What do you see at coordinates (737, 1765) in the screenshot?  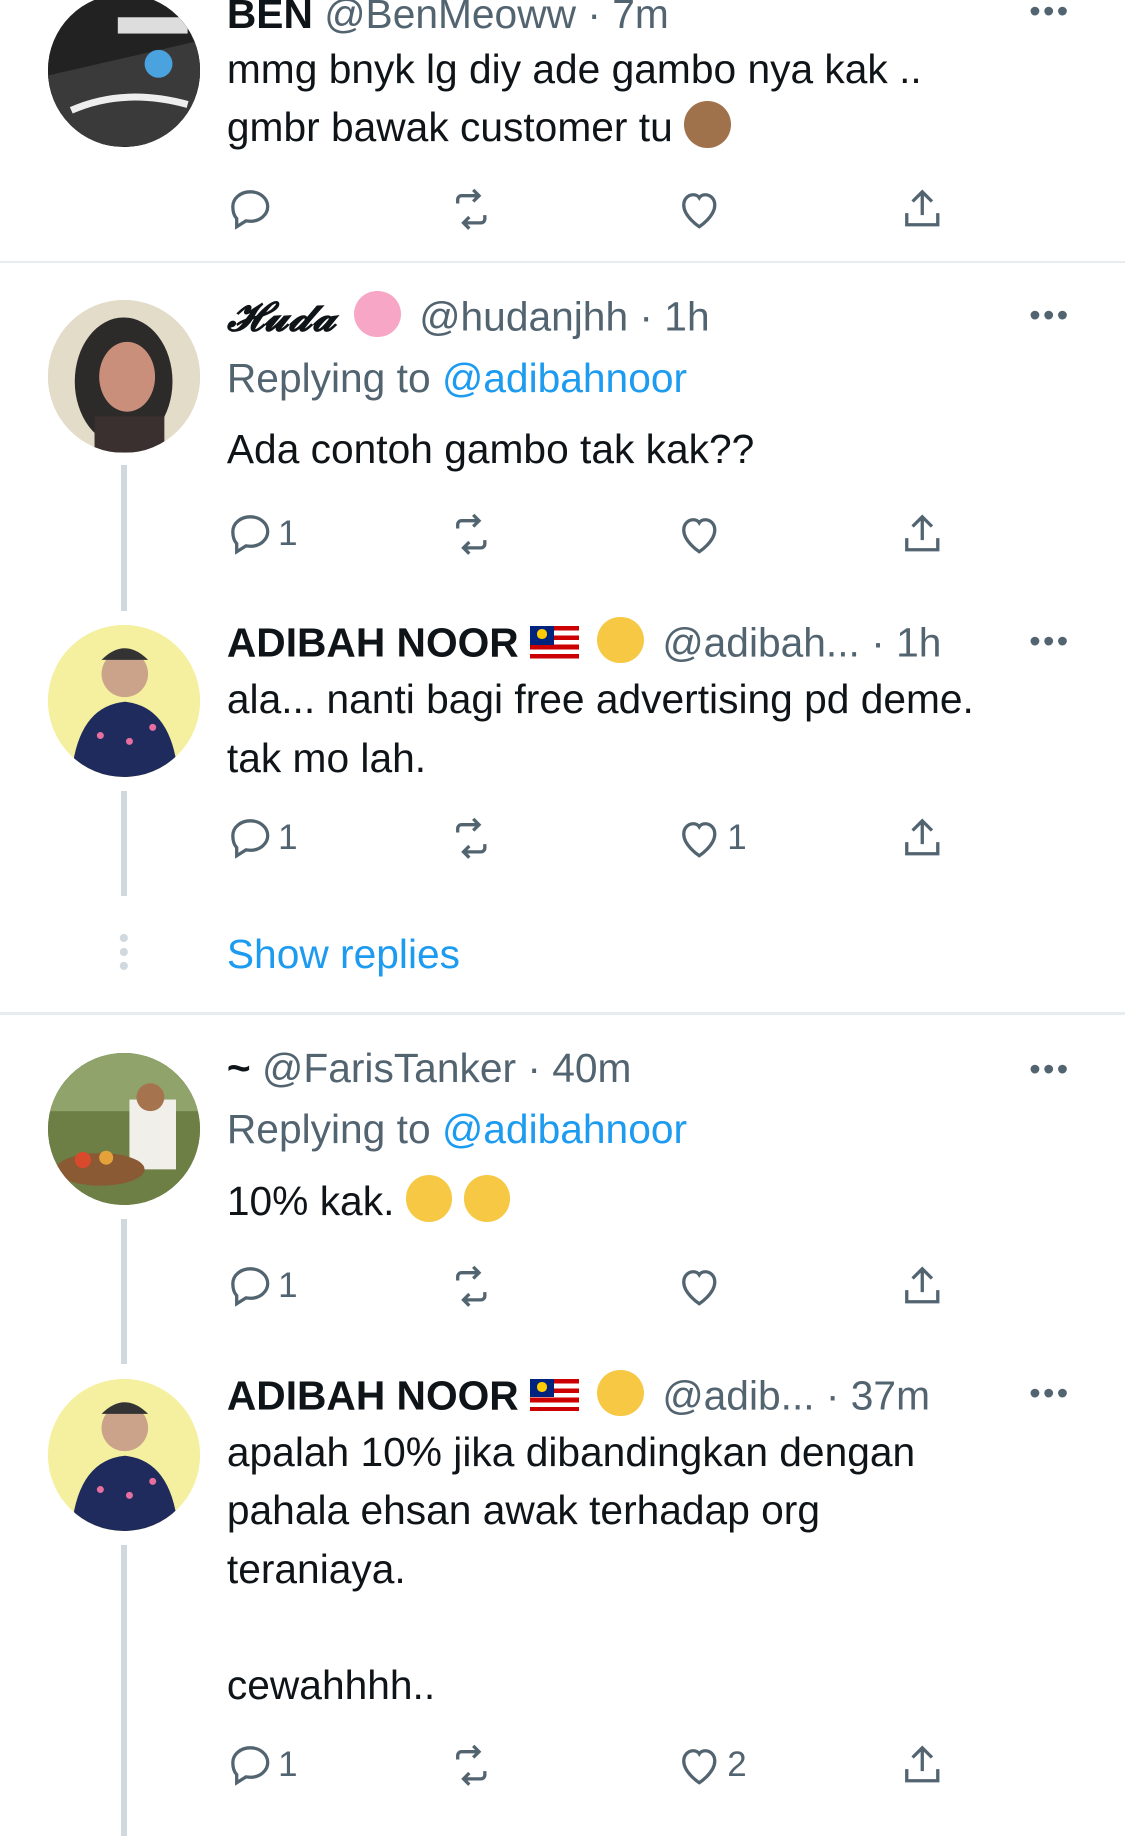 I see `like-count: 2` at bounding box center [737, 1765].